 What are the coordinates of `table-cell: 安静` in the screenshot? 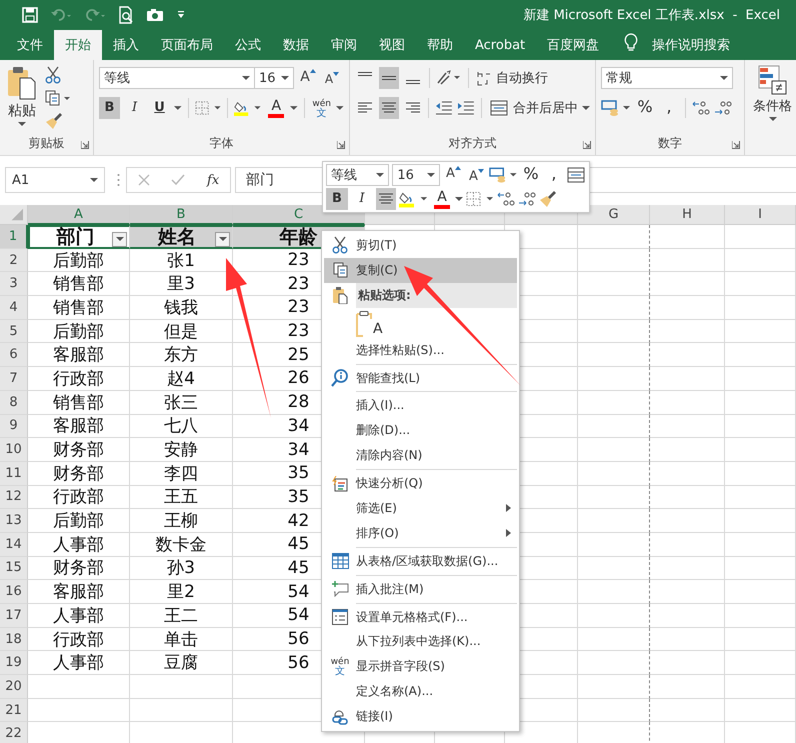 It's located at (181, 450).